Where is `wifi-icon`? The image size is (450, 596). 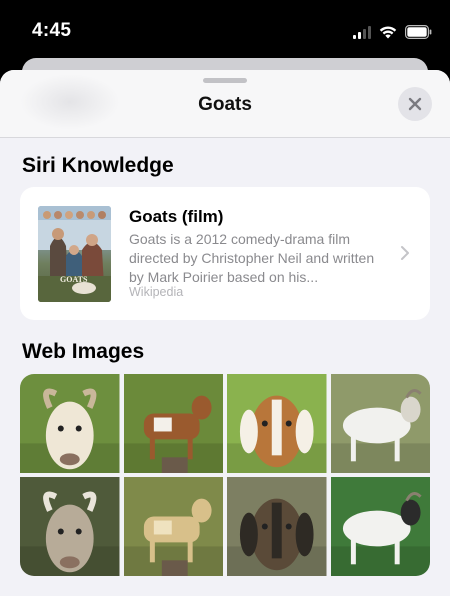
wifi-icon is located at coordinates (388, 32).